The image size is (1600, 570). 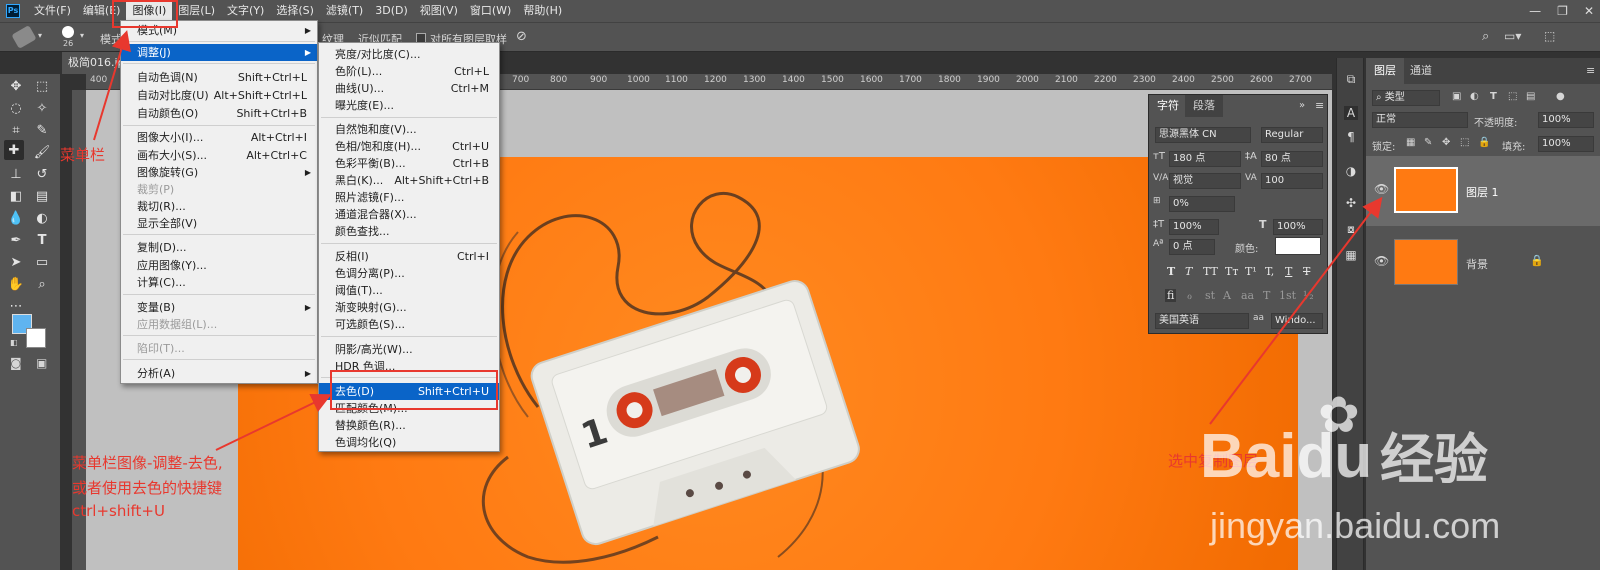 I want to click on watermark-brand: Baidu, so click(x=1286, y=456).